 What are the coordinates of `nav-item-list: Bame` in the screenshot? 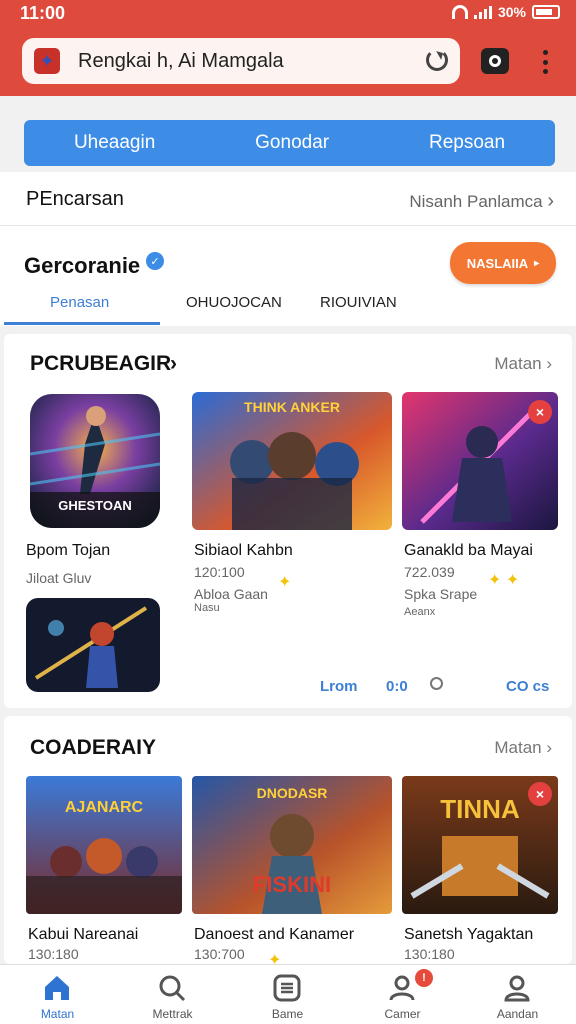 It's located at (287, 994).